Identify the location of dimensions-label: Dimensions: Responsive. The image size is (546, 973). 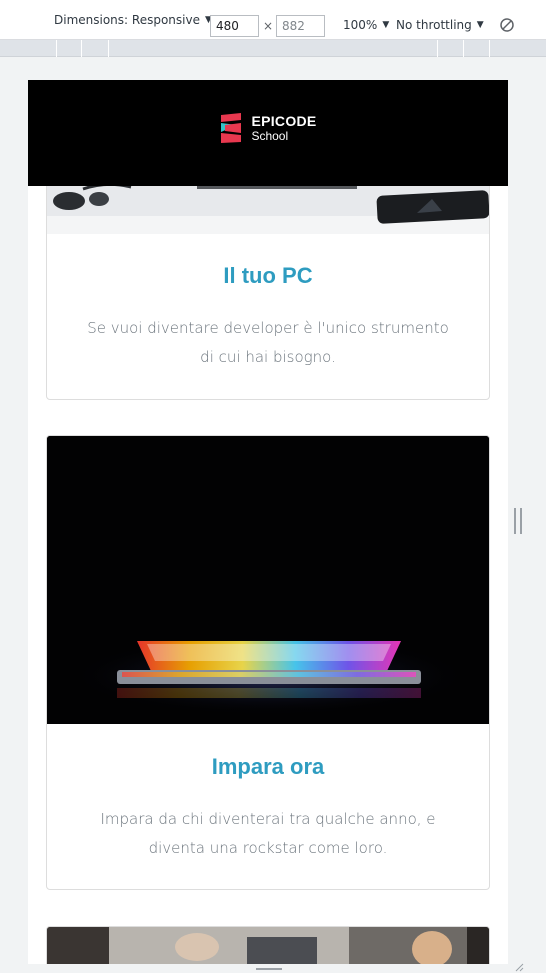
(127, 20).